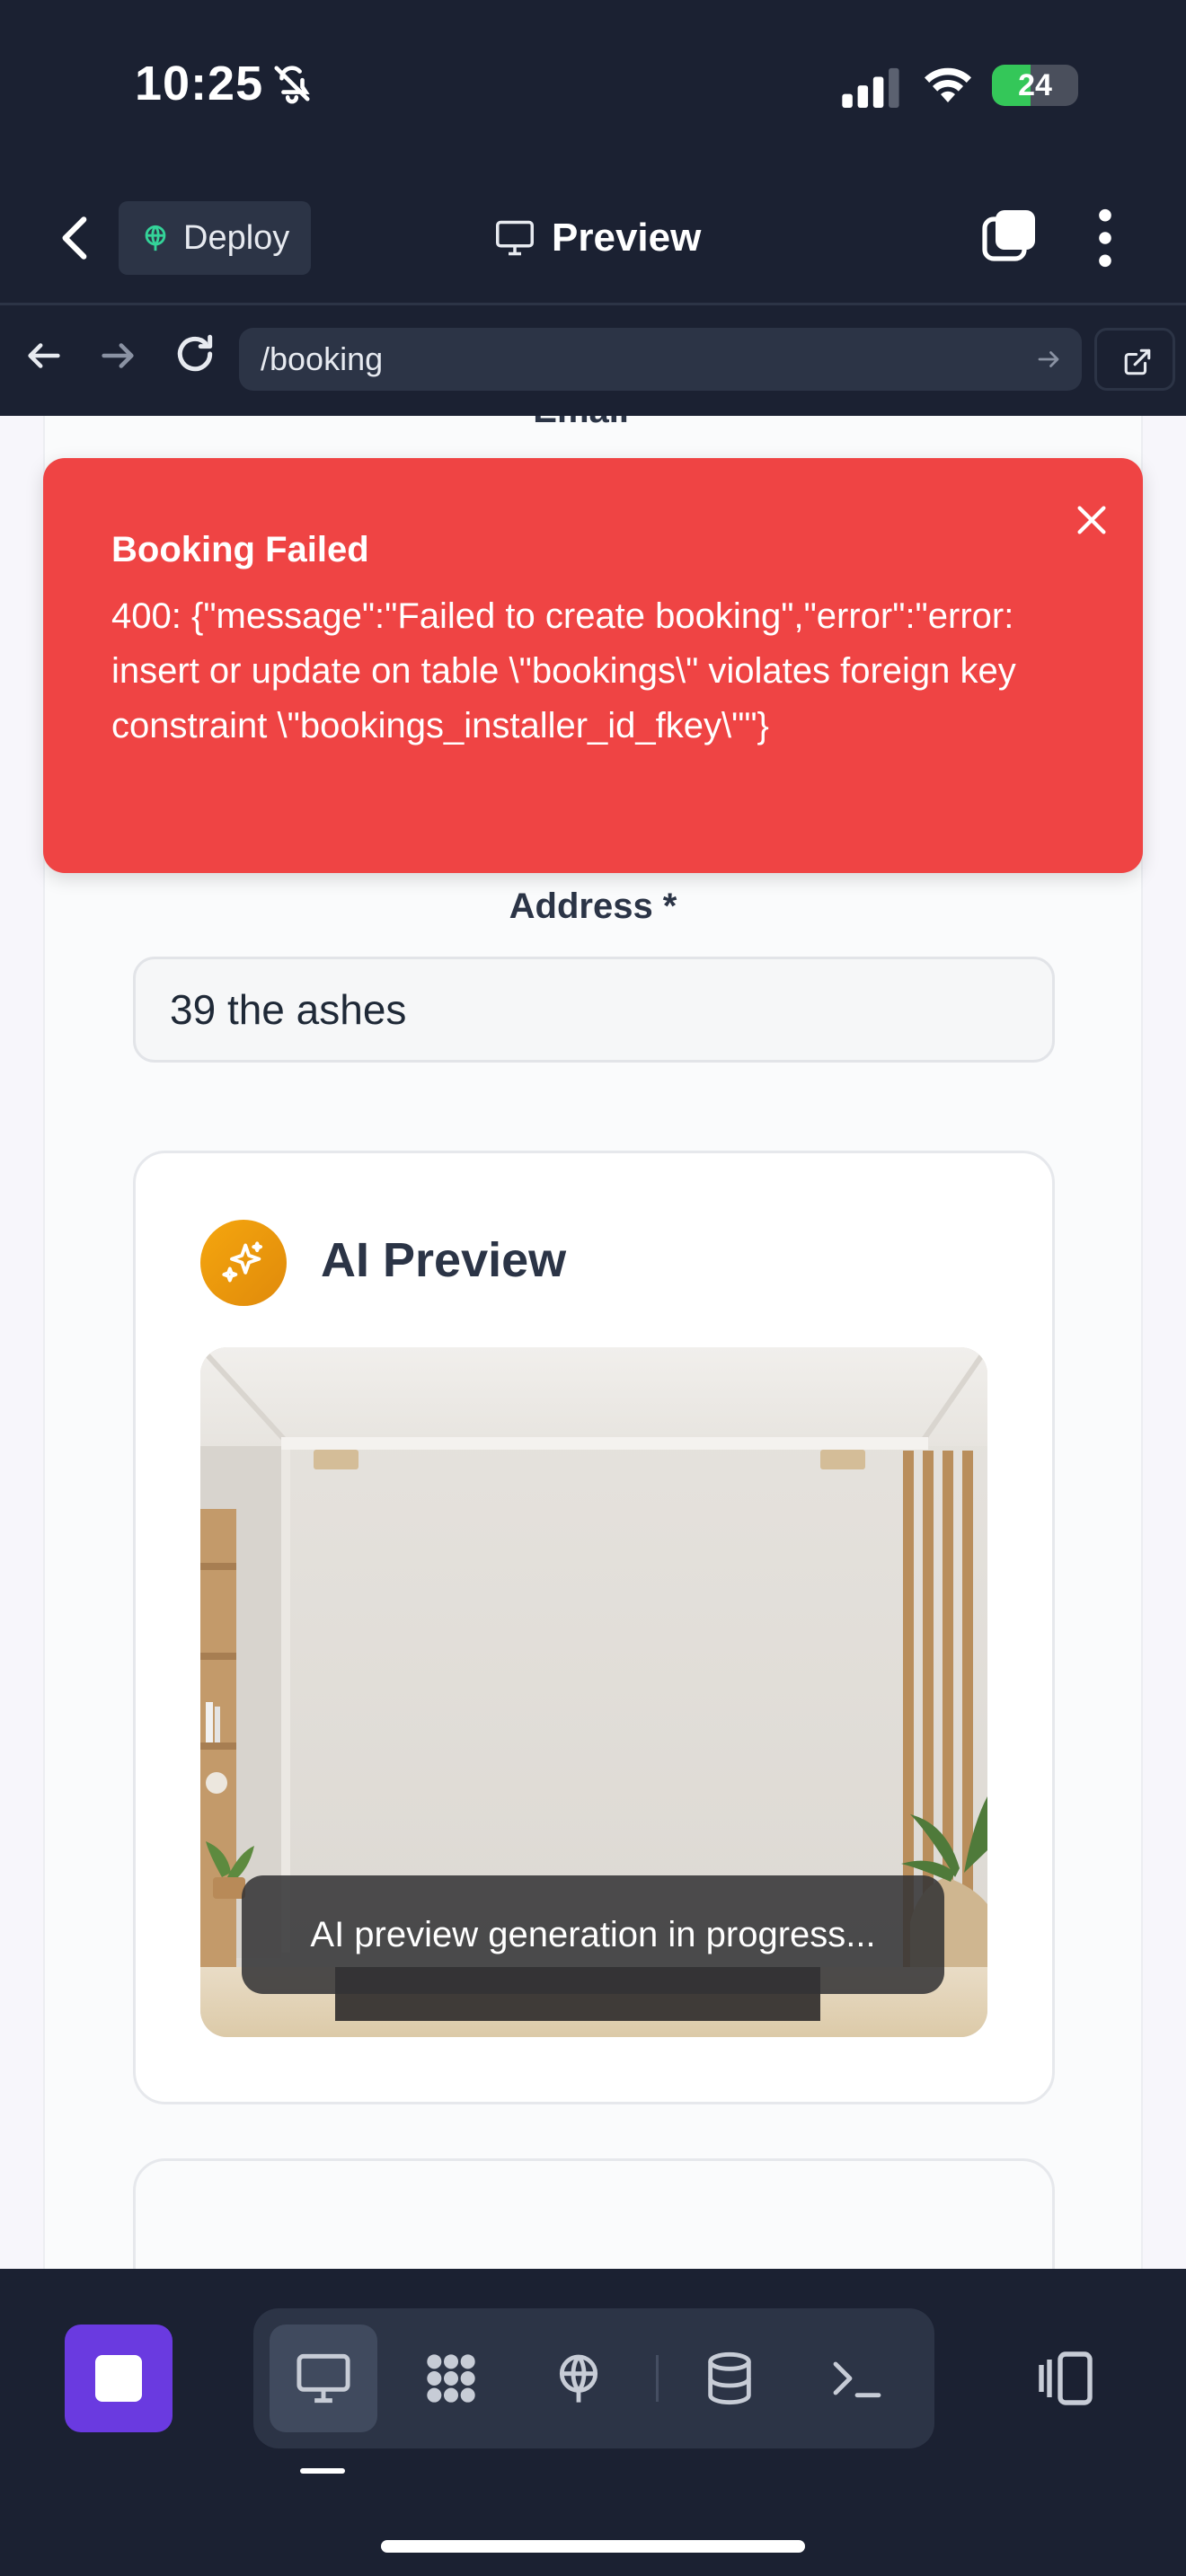 Image resolution: width=1186 pixels, height=2576 pixels. What do you see at coordinates (948, 84) in the screenshot?
I see `wifi-icon` at bounding box center [948, 84].